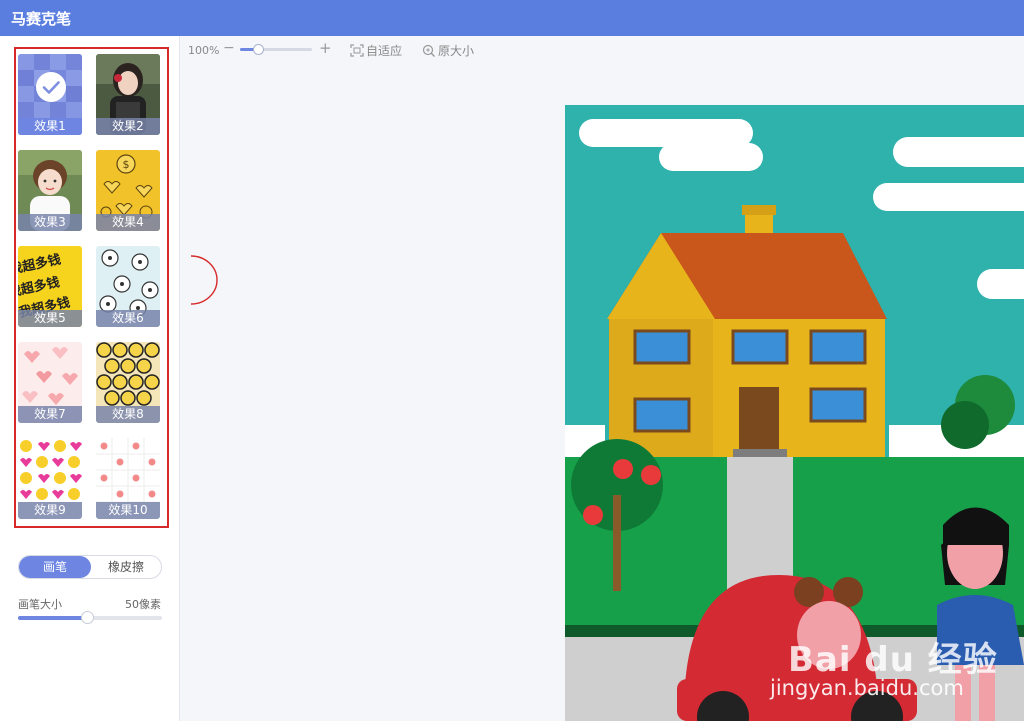 This screenshot has height=721, width=1024. I want to click on zoom-icon, so click(428, 50).